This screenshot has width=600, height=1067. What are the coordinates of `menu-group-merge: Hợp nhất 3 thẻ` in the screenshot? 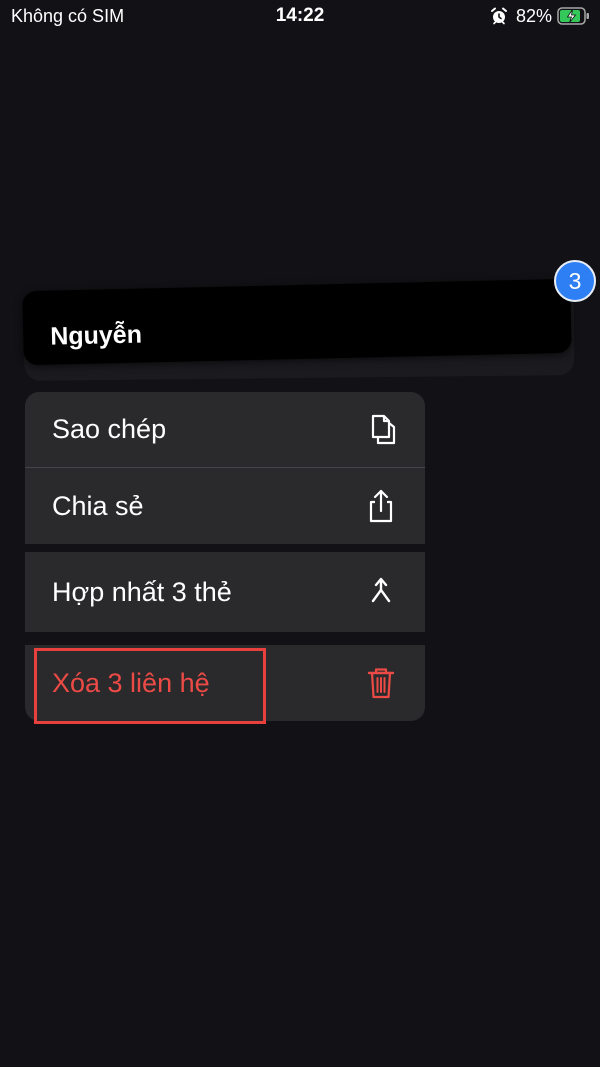 It's located at (225, 592).